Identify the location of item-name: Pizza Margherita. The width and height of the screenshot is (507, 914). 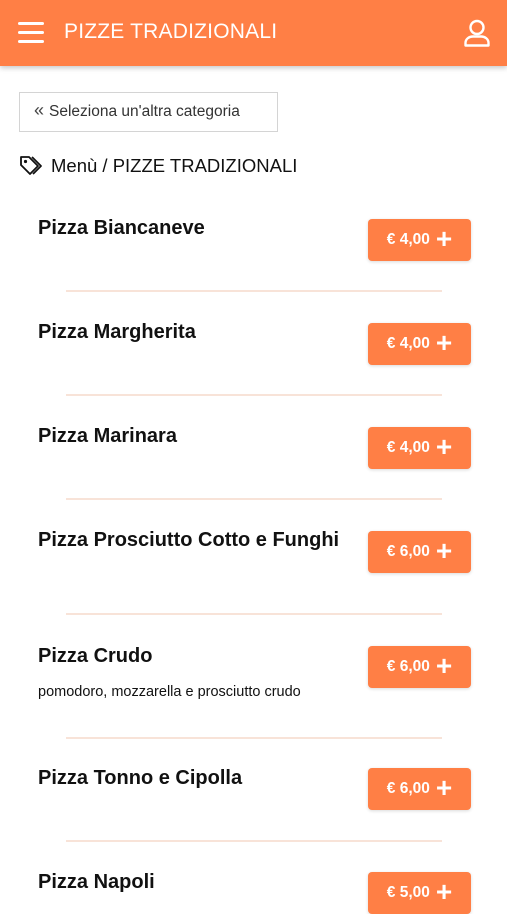
(117, 332).